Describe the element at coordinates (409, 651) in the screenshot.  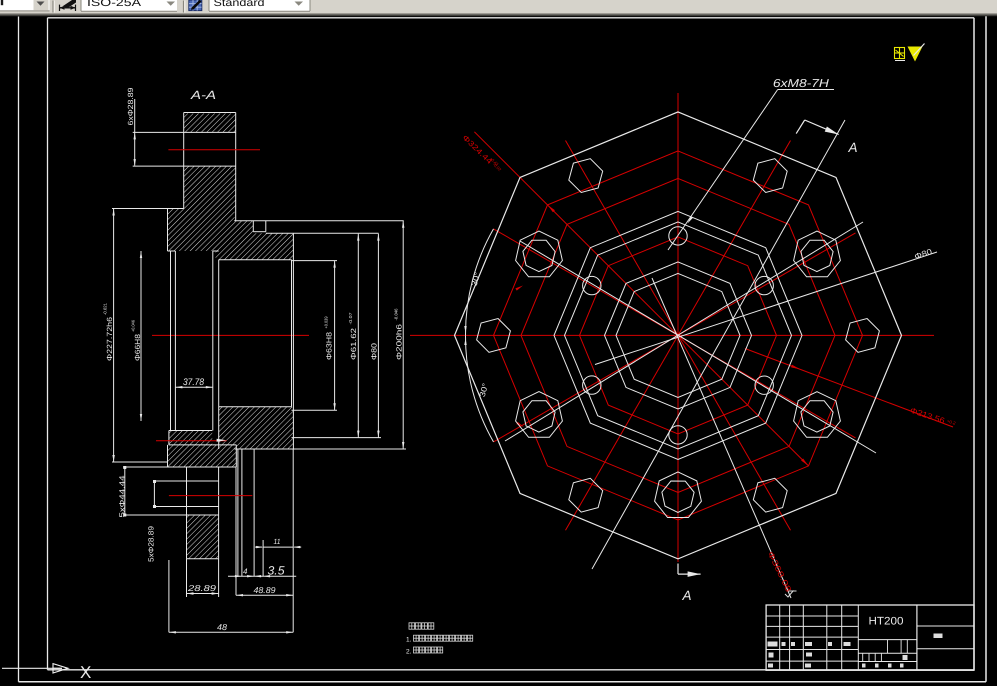
I see `svg-text: 2.` at that location.